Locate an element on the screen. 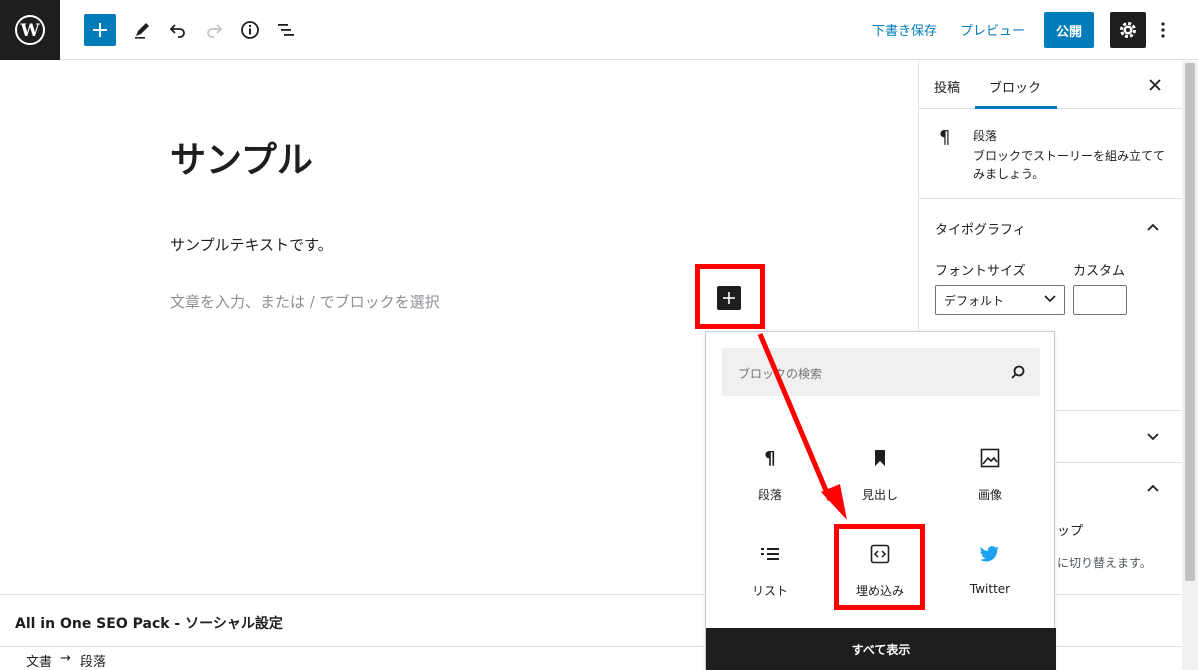 This screenshot has width=1198, height=670. list-view-icon is located at coordinates (286, 30).